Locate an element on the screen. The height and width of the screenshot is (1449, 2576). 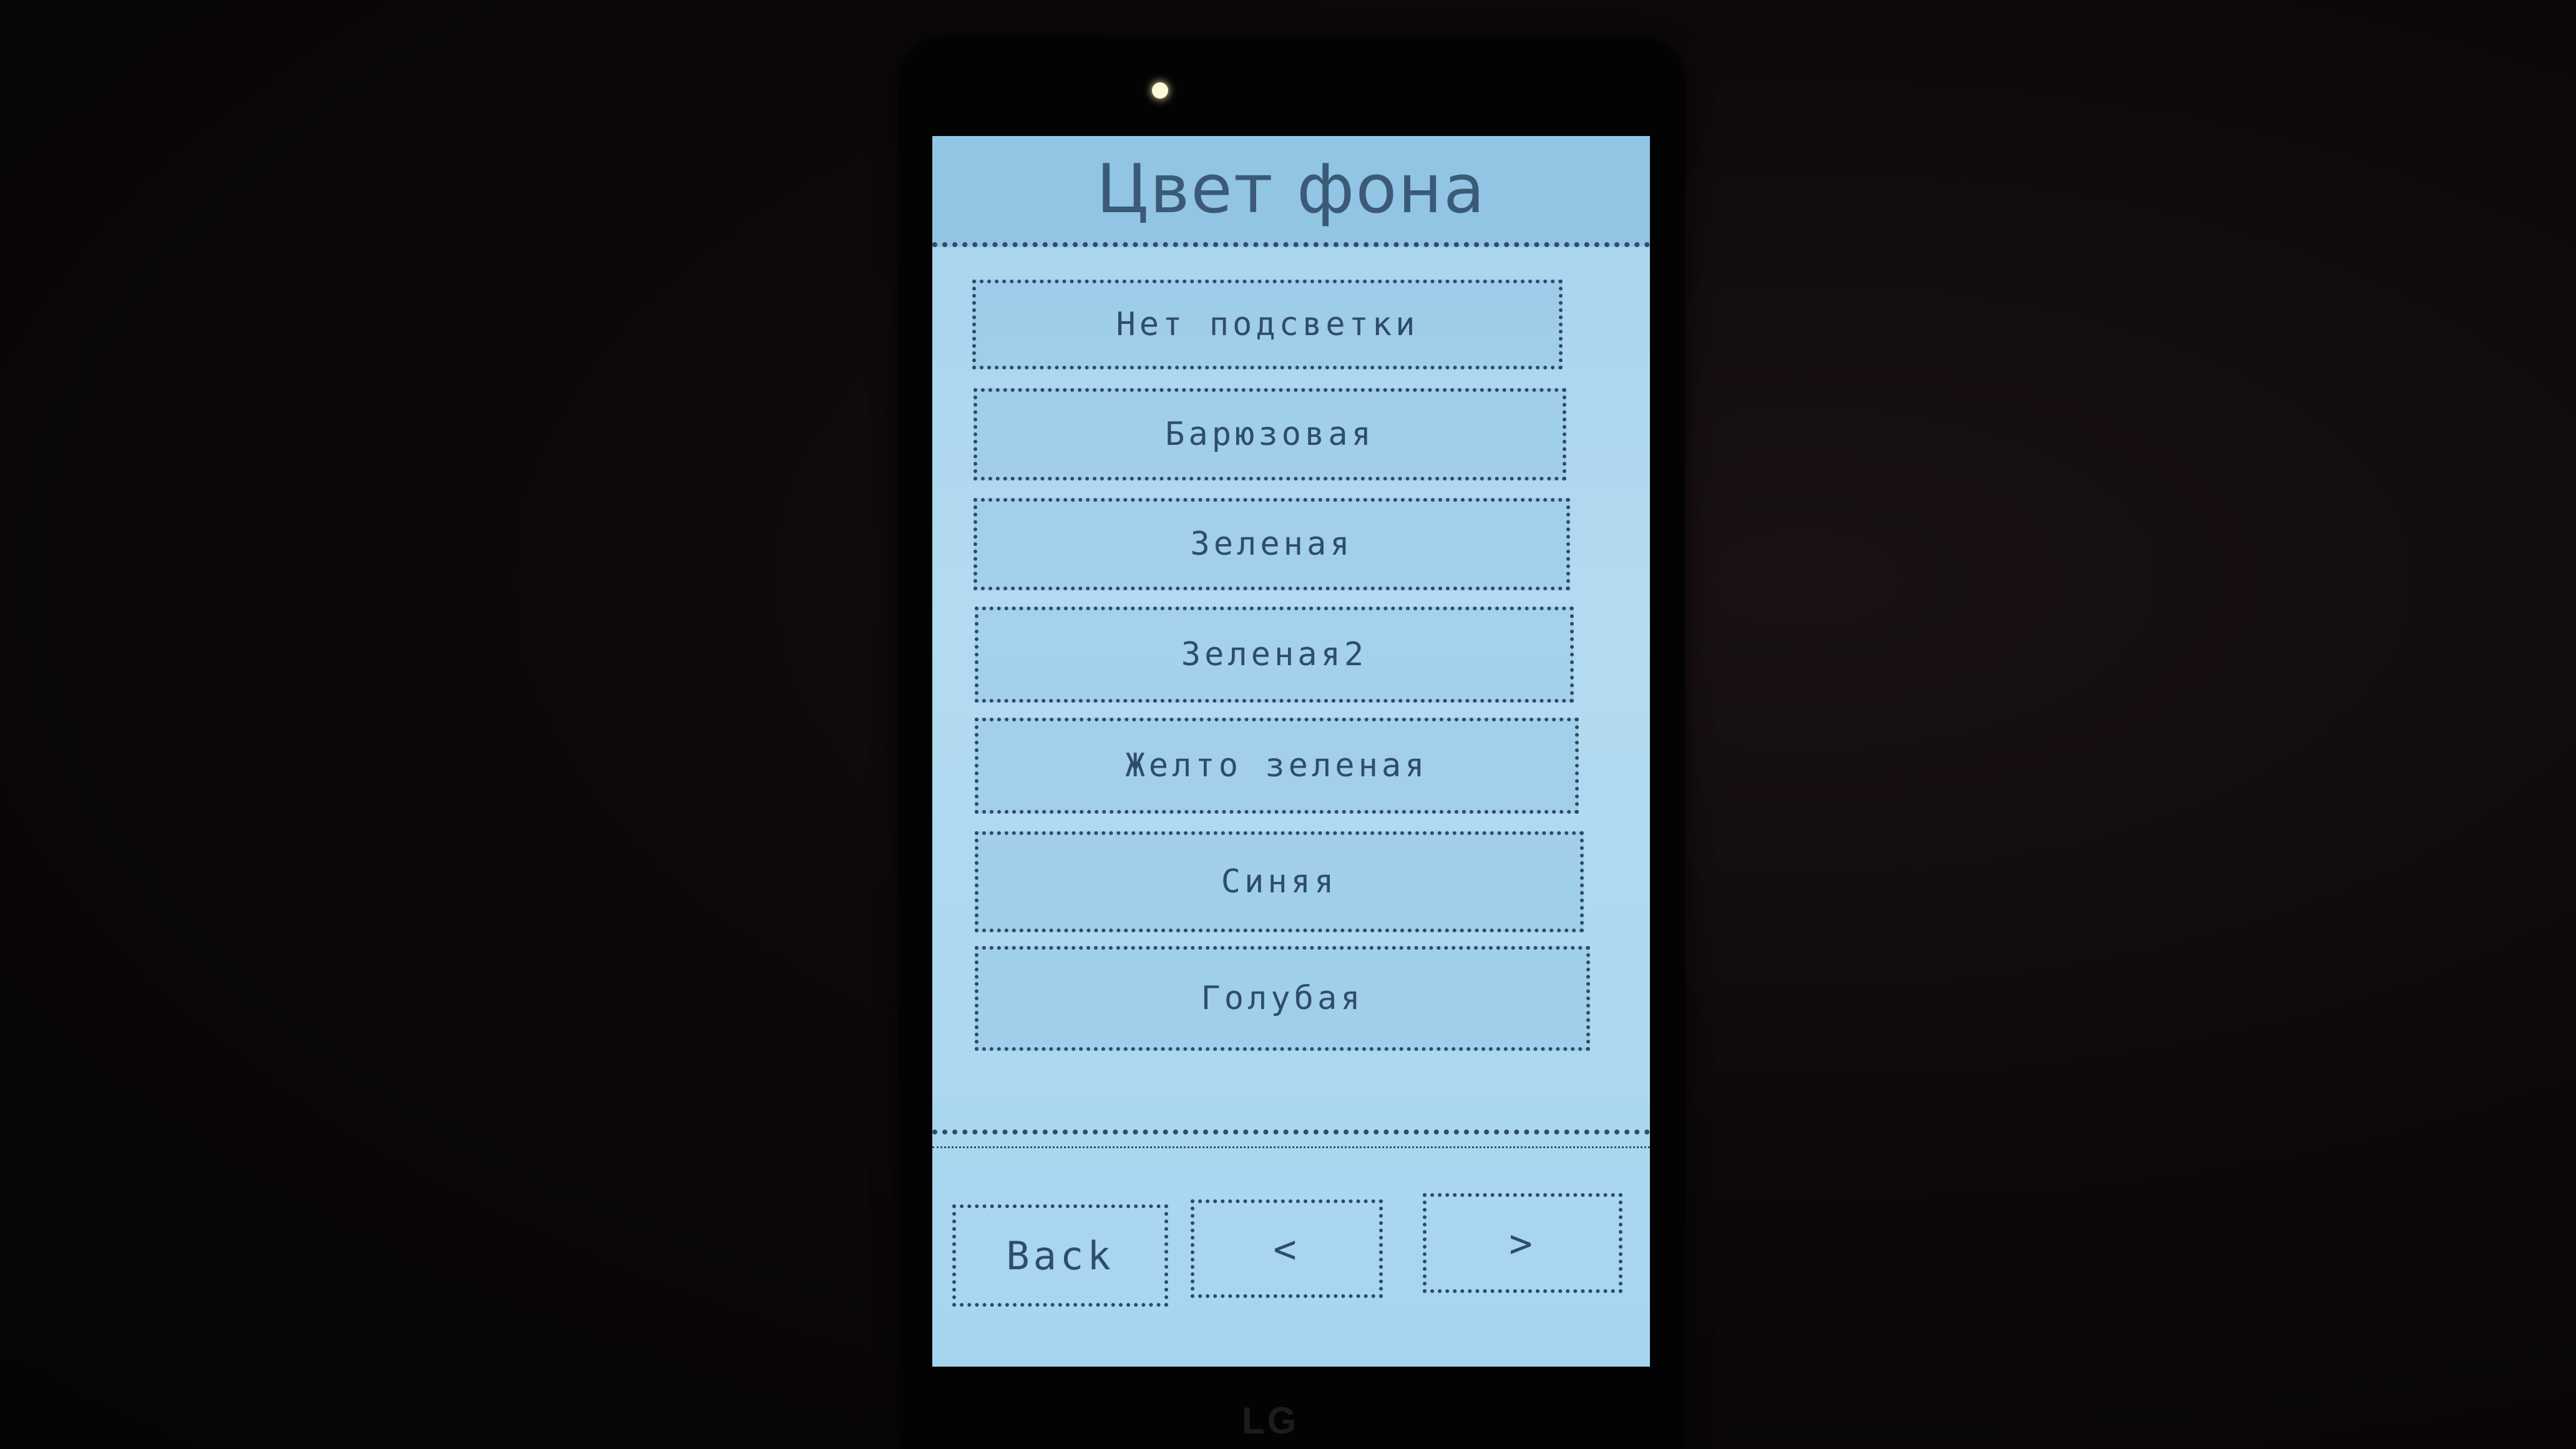
menu-item-blue: Синяя is located at coordinates (1279, 881).